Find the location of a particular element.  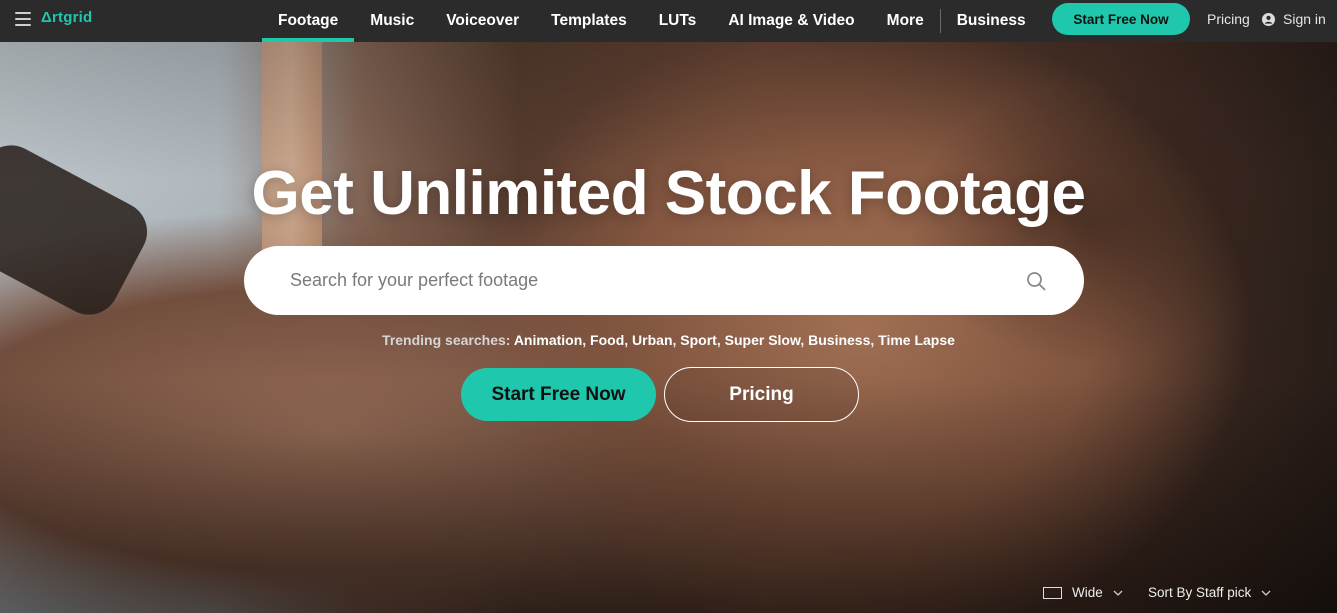

search-input is located at coordinates (640, 280).